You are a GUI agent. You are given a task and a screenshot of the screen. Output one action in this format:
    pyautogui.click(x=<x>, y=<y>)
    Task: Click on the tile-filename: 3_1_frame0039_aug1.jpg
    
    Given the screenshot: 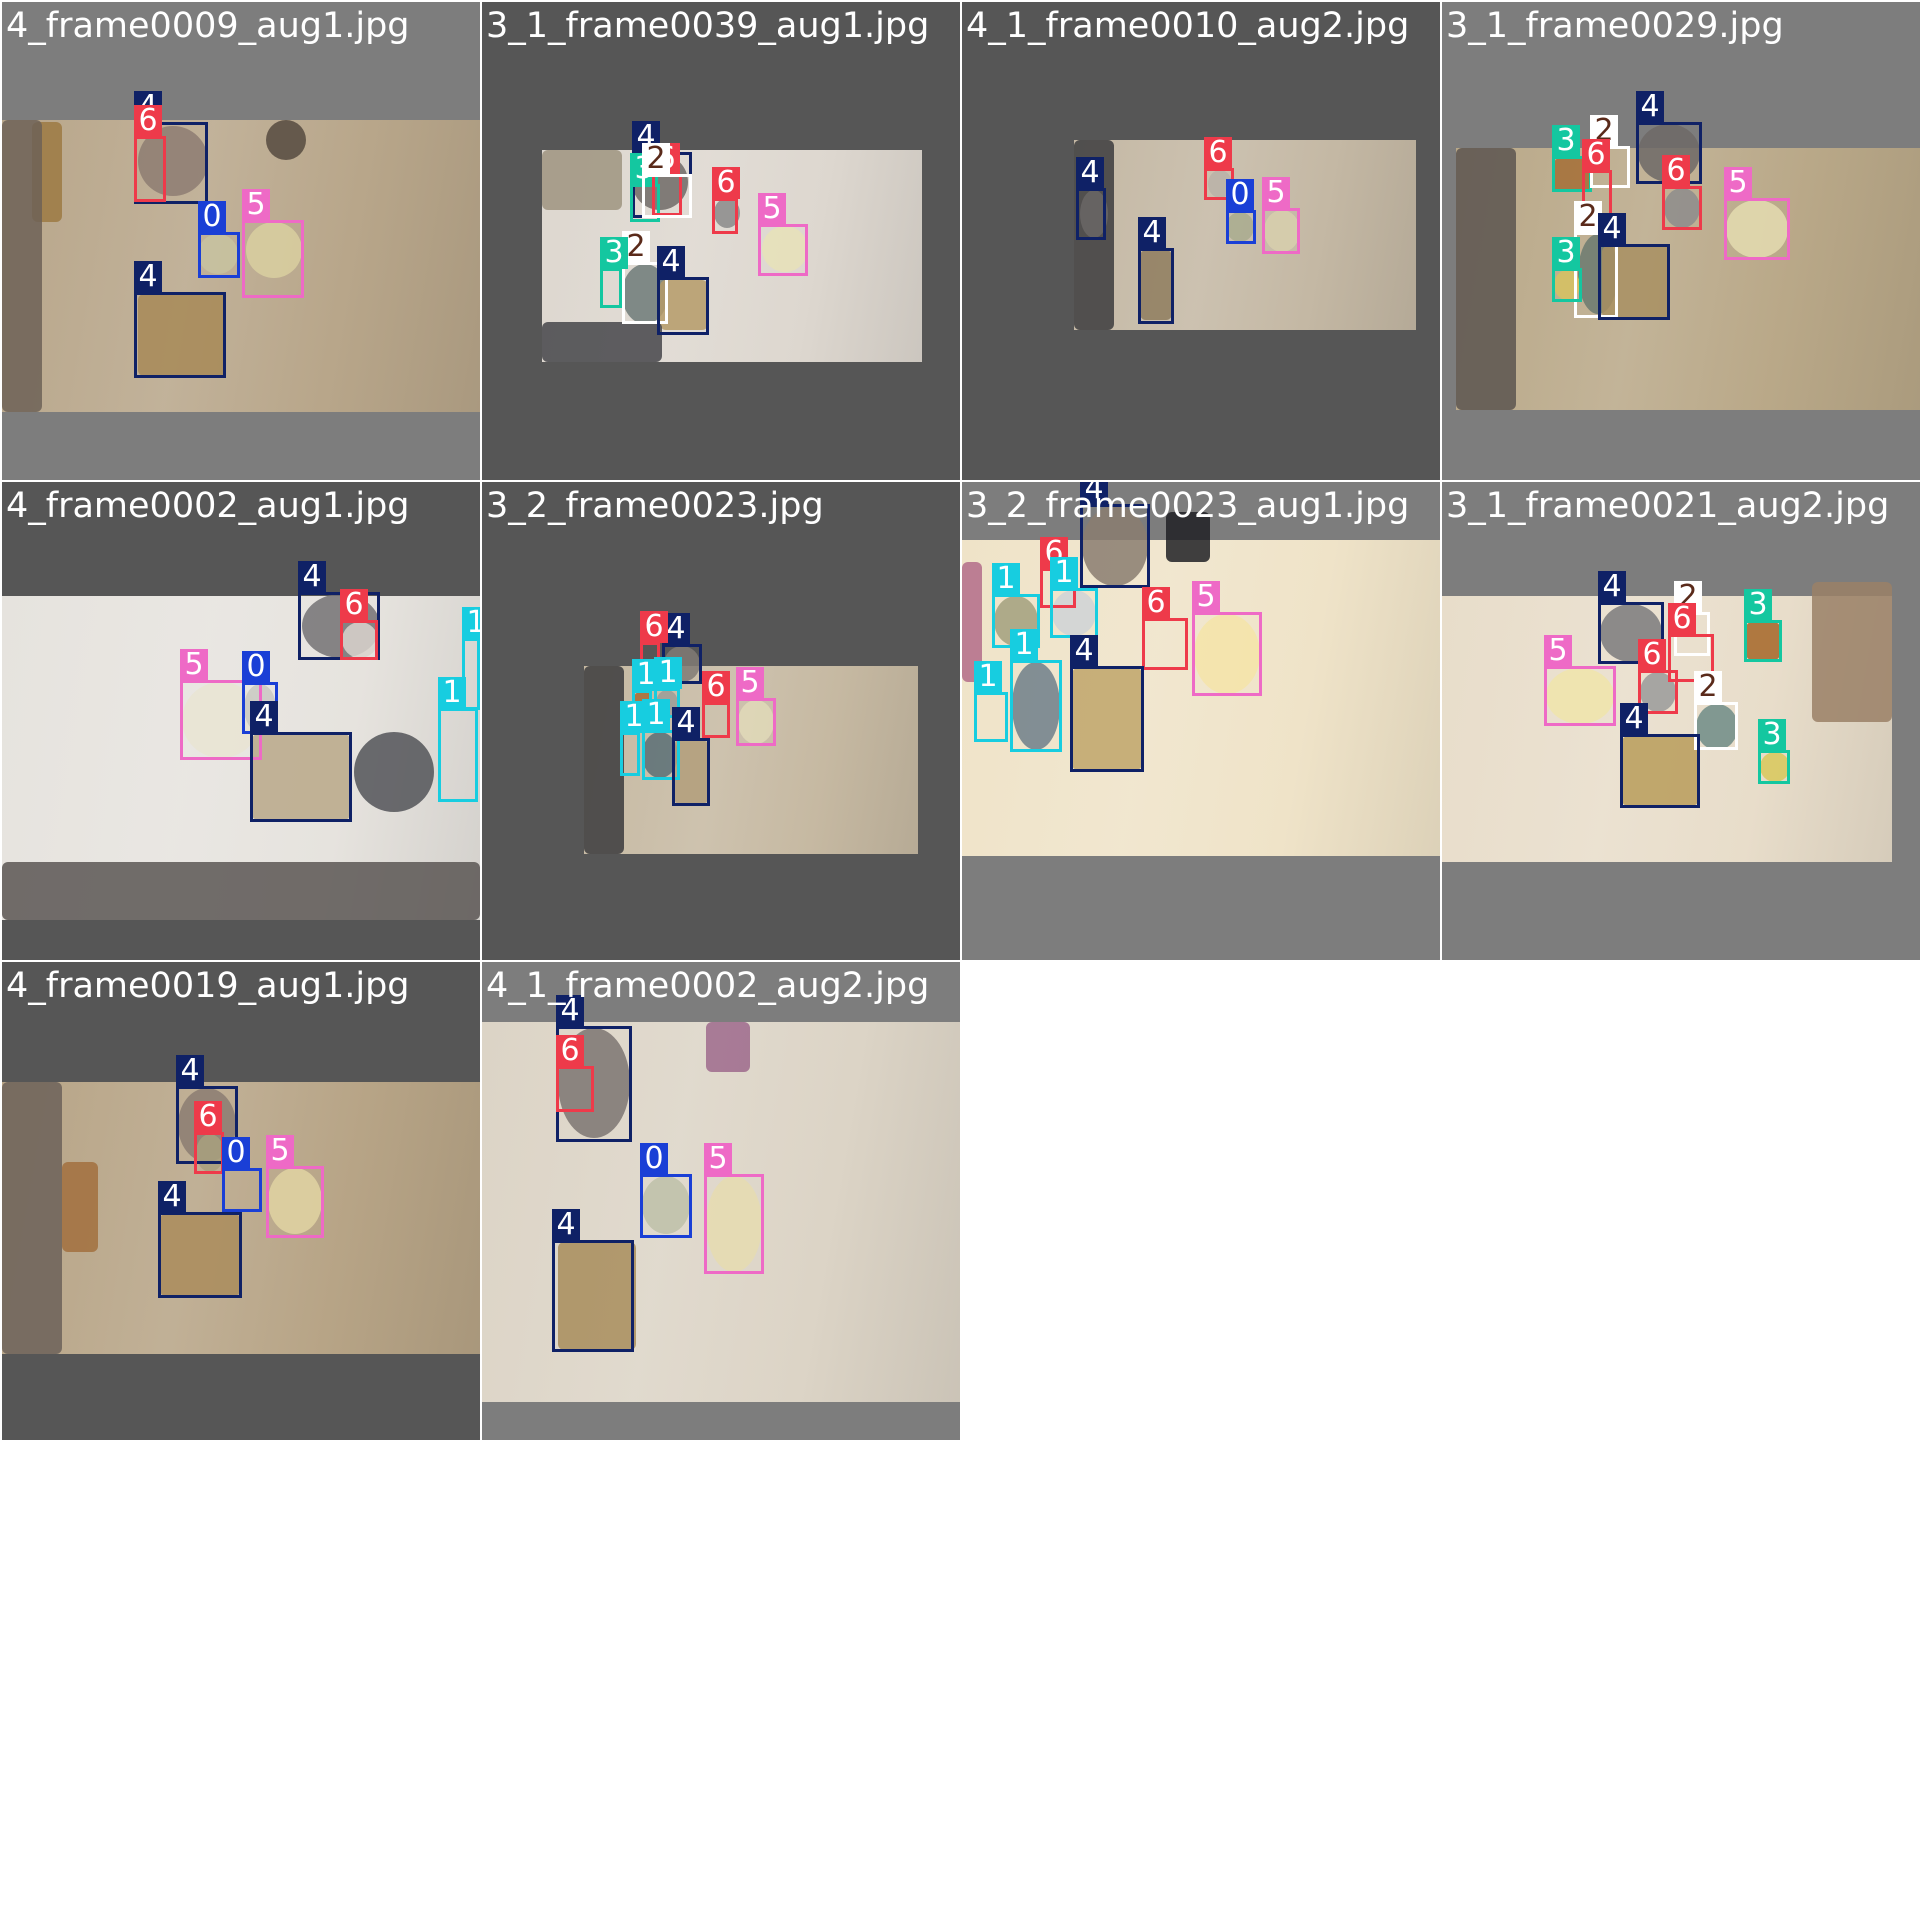 What is the action you would take?
    pyautogui.click(x=708, y=26)
    